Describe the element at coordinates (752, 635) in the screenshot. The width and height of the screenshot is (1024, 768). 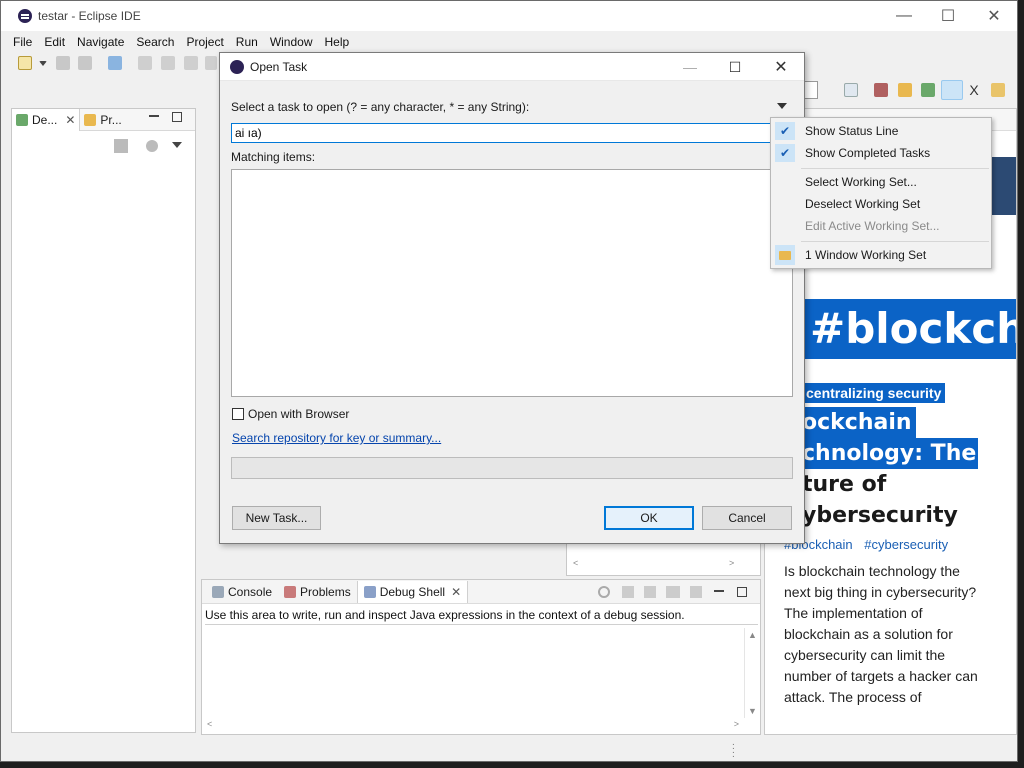
I see `scroll-up-icon: ▲` at that location.